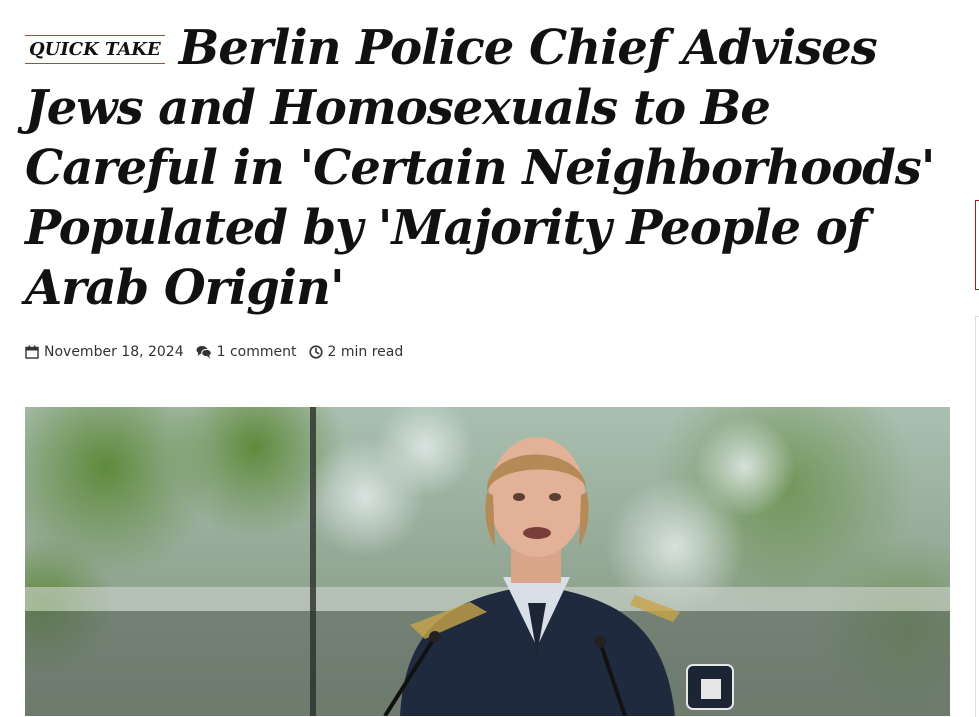  I want to click on sidebar-divider, so click(977, 516).